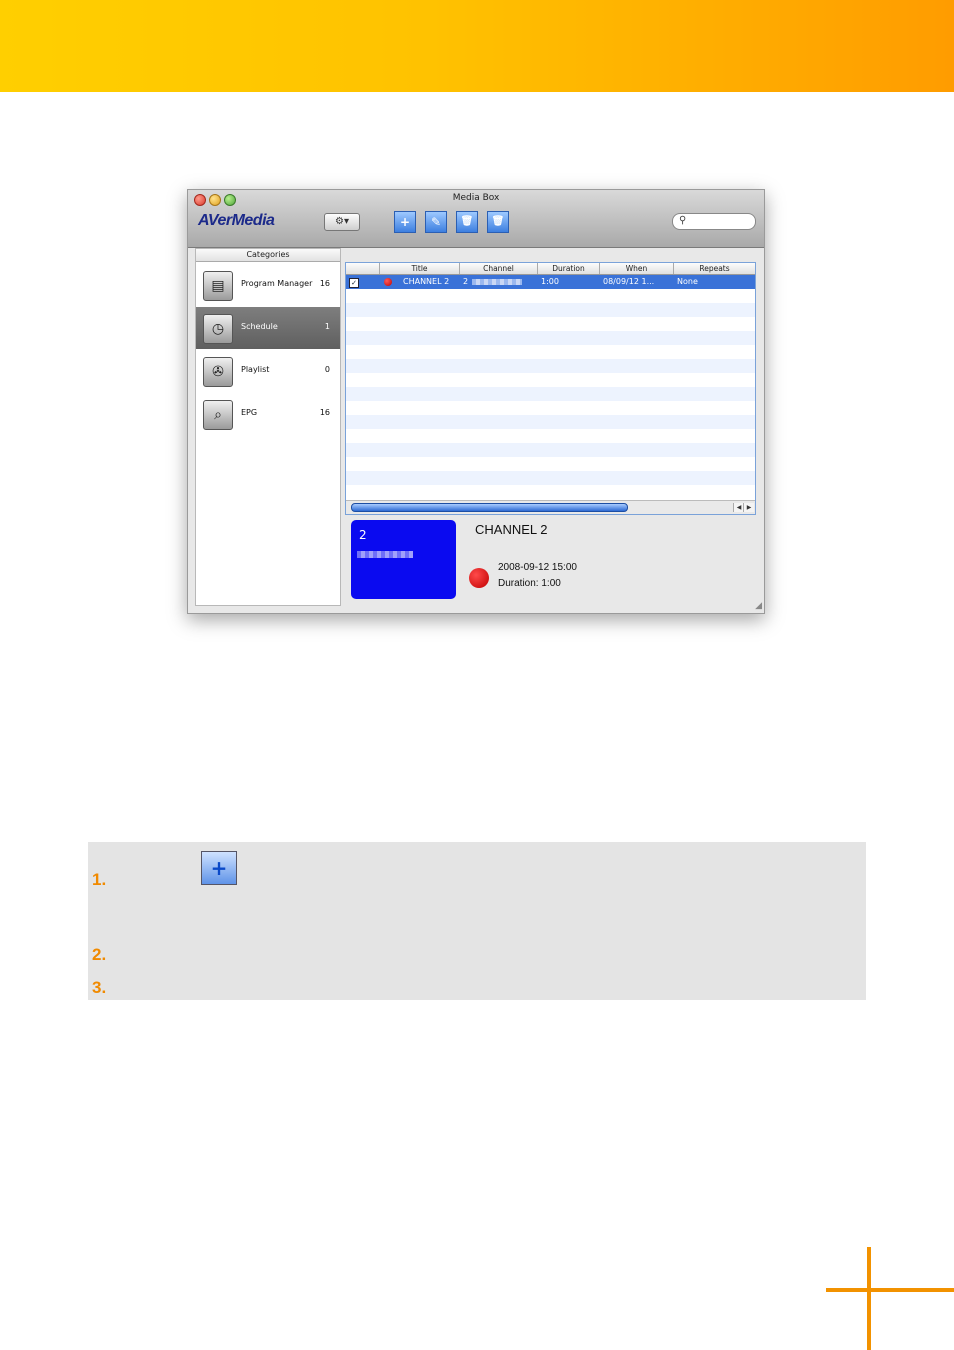  Describe the element at coordinates (327, 369) in the screenshot. I see `sidebar-item-count: 0` at that location.